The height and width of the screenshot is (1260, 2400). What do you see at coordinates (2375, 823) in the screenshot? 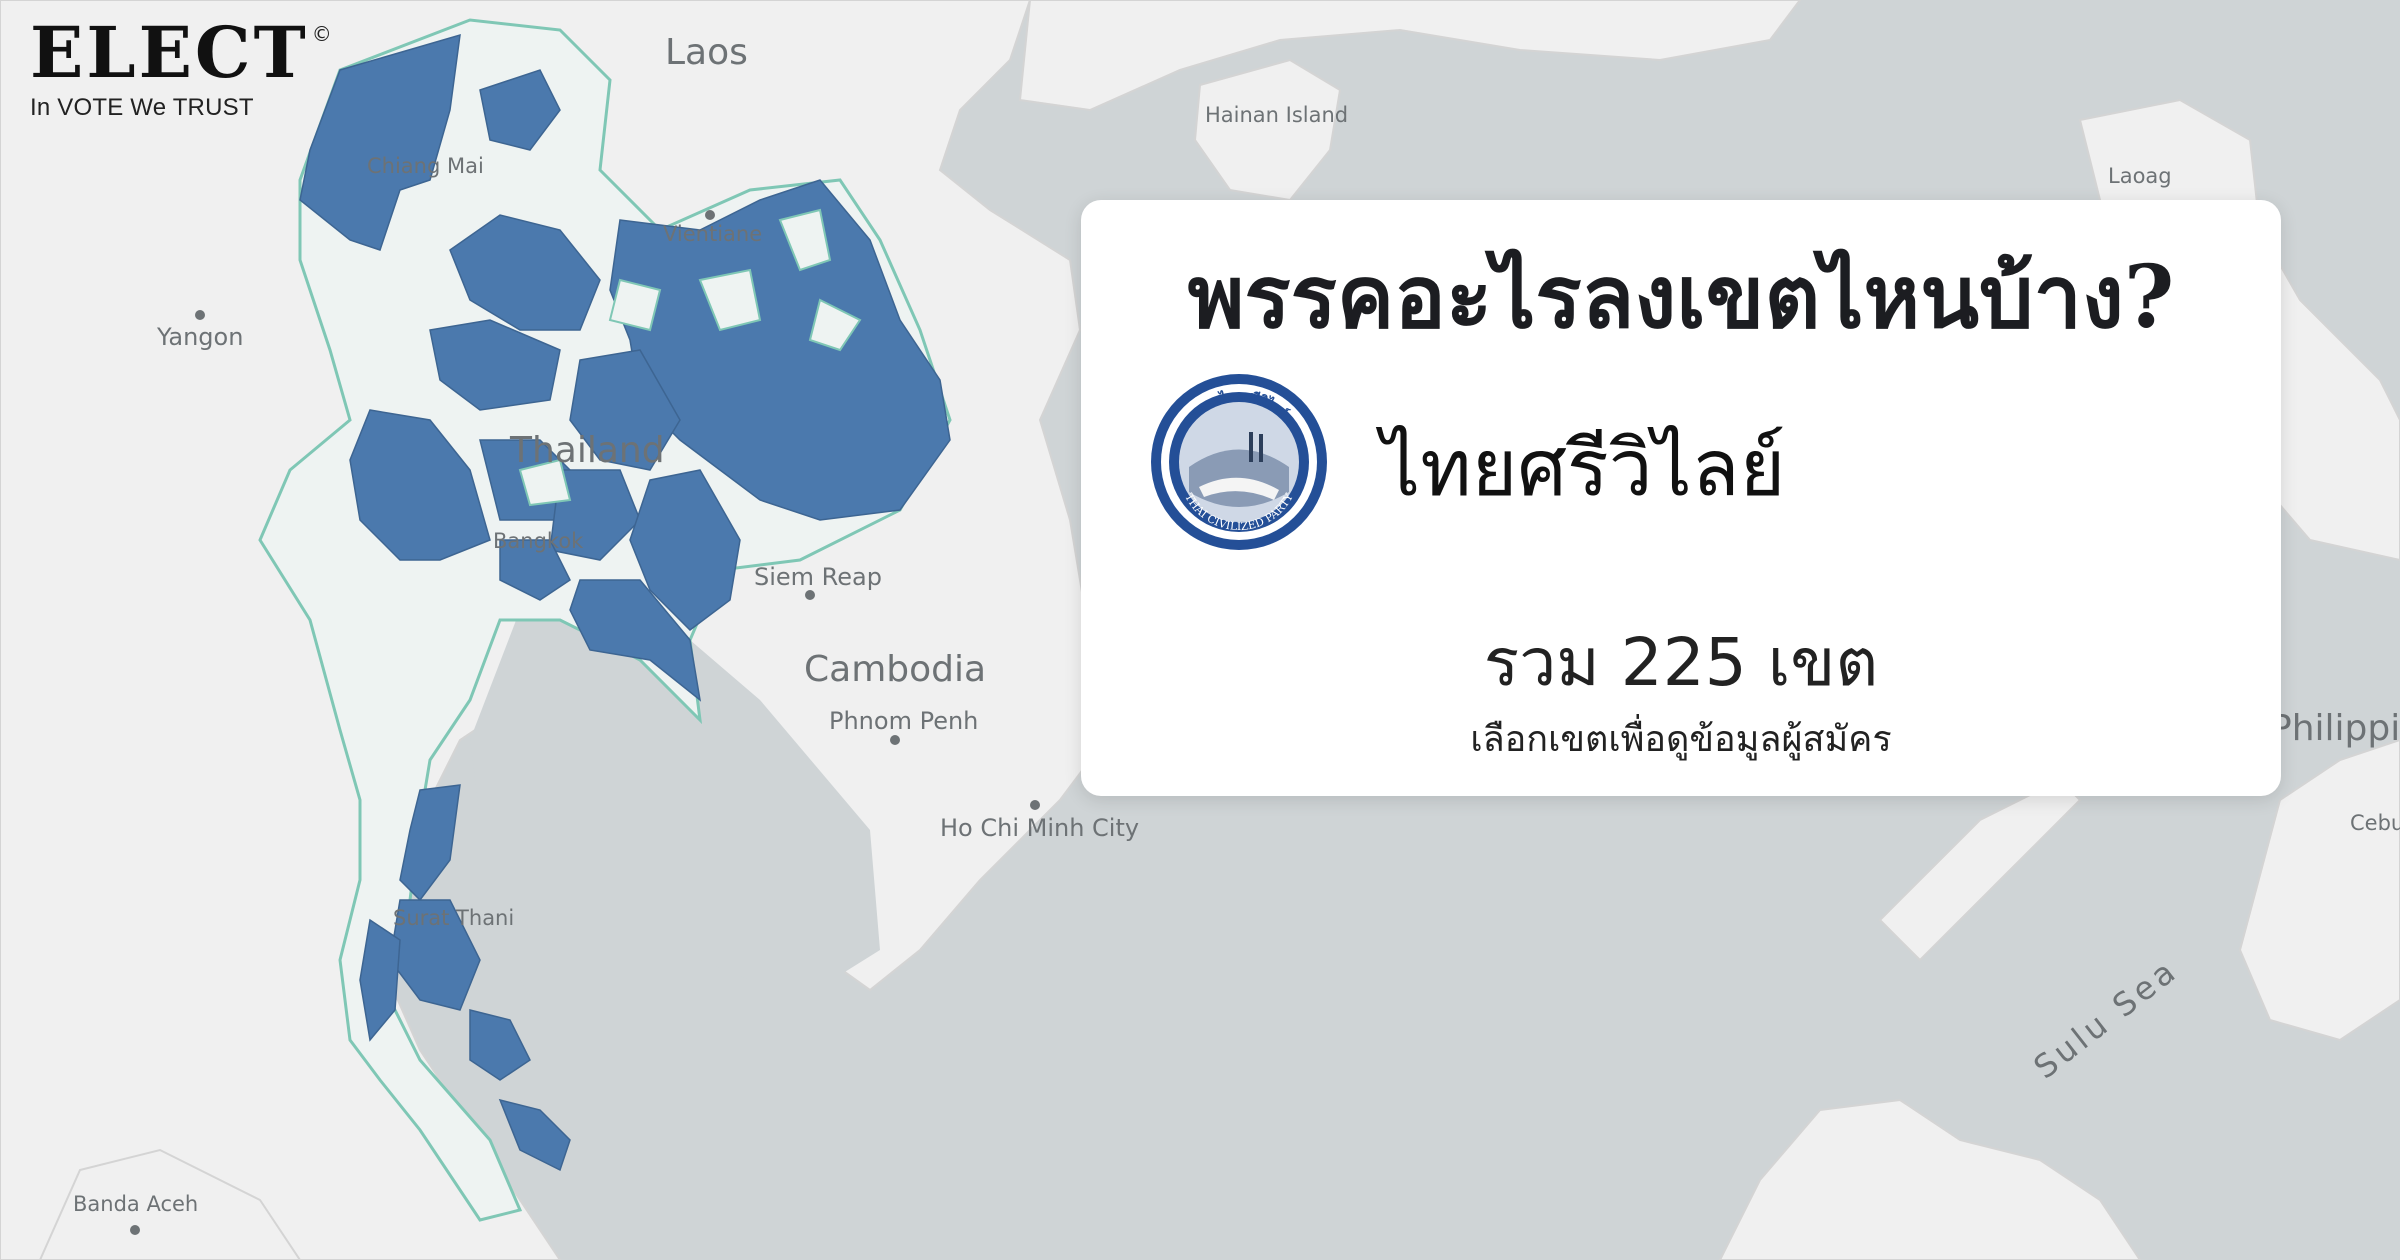
I see `label-cebu: Cebu` at bounding box center [2375, 823].